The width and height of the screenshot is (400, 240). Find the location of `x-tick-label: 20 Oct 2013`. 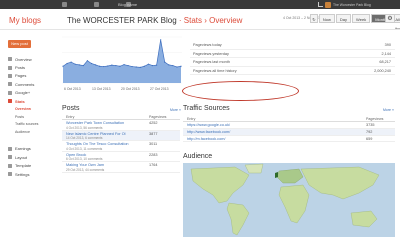

x-tick-label: 20 Oct 2013 is located at coordinates (130, 89).